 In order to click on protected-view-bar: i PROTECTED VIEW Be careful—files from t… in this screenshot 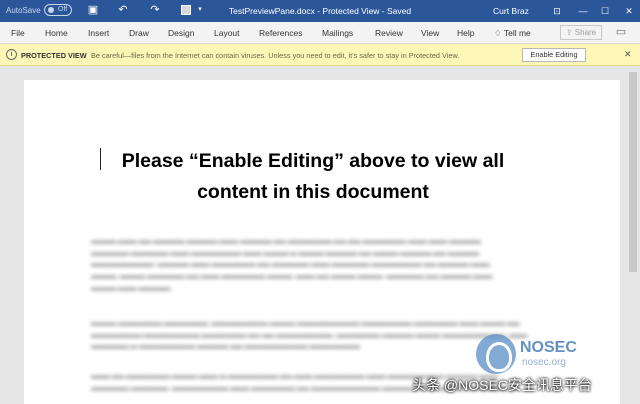, I will do `click(320, 55)`.